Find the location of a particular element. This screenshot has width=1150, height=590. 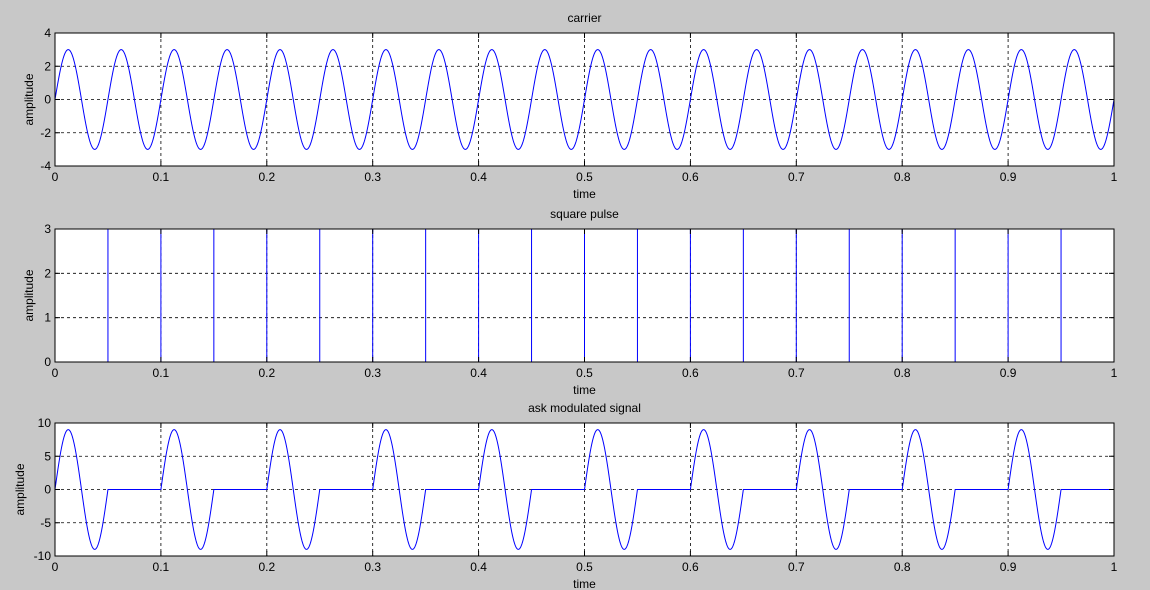

y-tick-label: -5 is located at coordinates (45, 523).